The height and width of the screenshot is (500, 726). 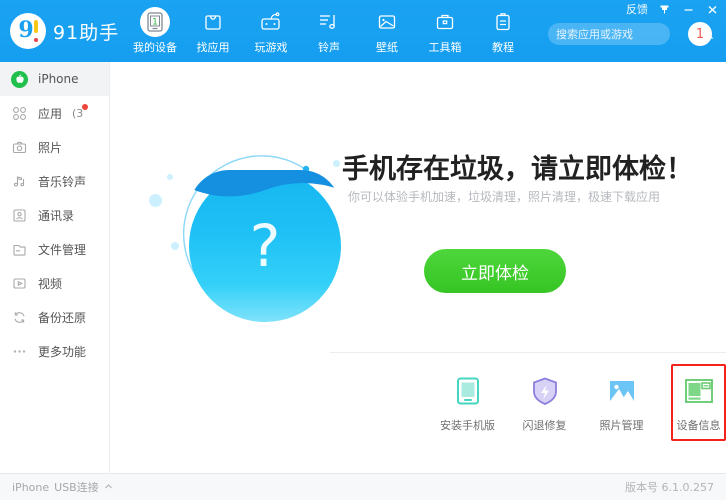 I want to click on shortcut-crash-fix: 闪退修复, so click(x=544, y=402).